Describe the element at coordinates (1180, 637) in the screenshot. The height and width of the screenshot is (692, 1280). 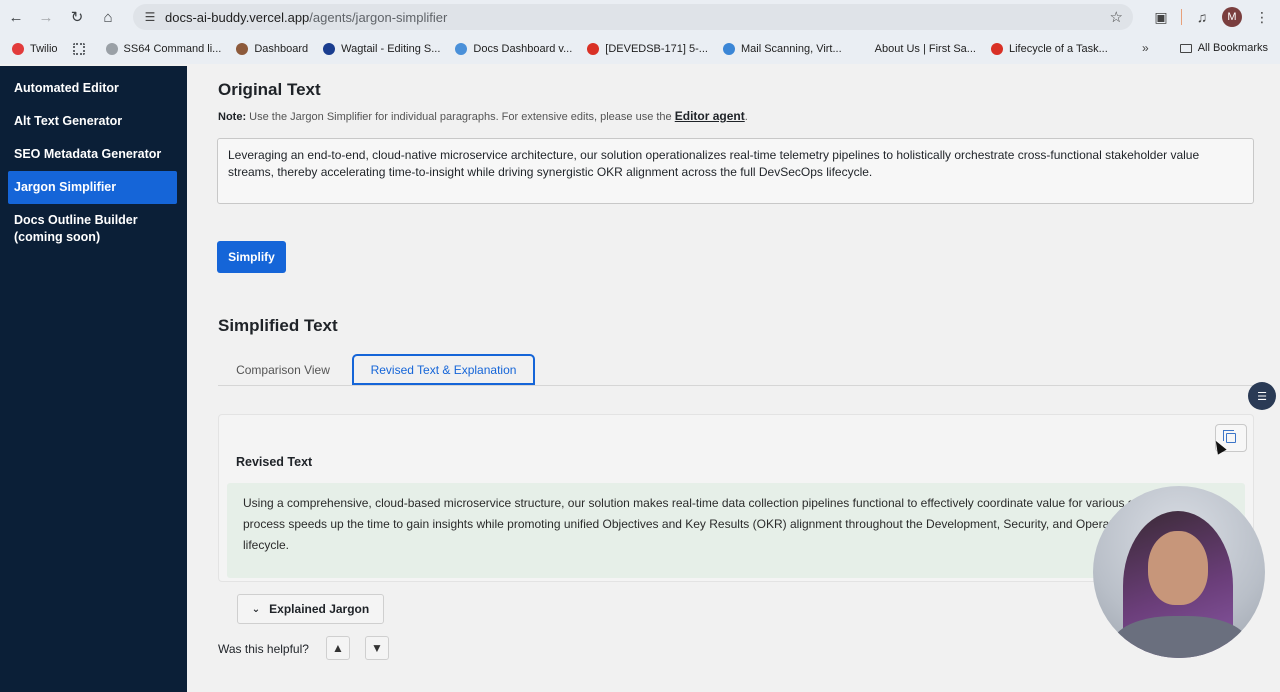
I see `presenter-shirt` at that location.